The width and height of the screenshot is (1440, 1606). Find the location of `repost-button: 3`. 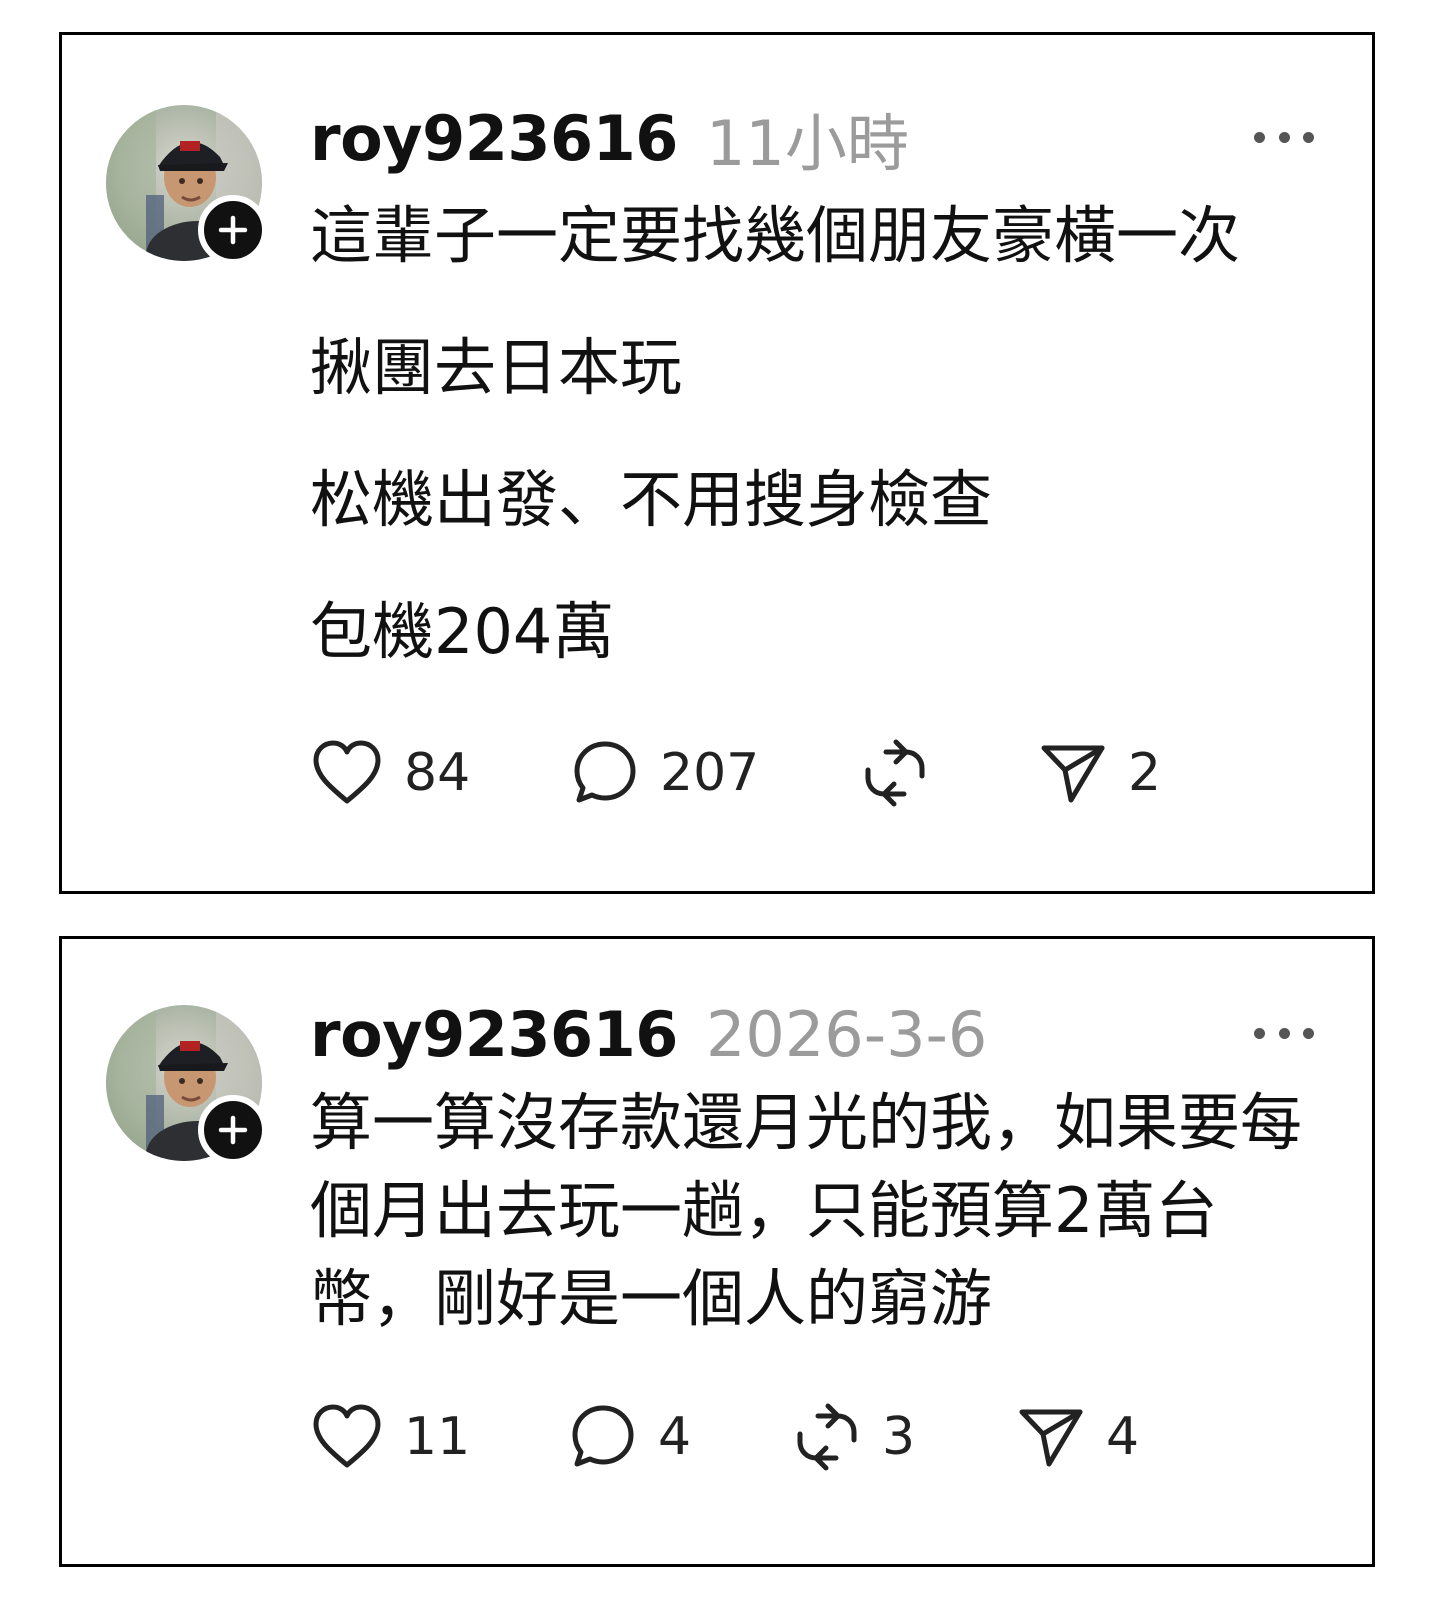

repost-button: 3 is located at coordinates (904, 1437).